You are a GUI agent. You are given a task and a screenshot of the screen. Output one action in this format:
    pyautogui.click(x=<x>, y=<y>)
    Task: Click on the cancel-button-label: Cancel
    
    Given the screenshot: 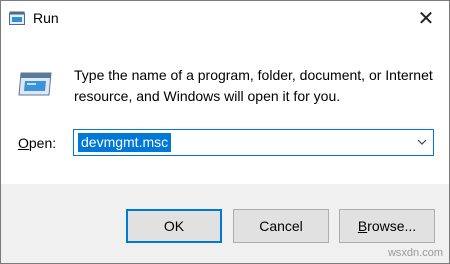 What is the action you would take?
    pyautogui.click(x=281, y=226)
    